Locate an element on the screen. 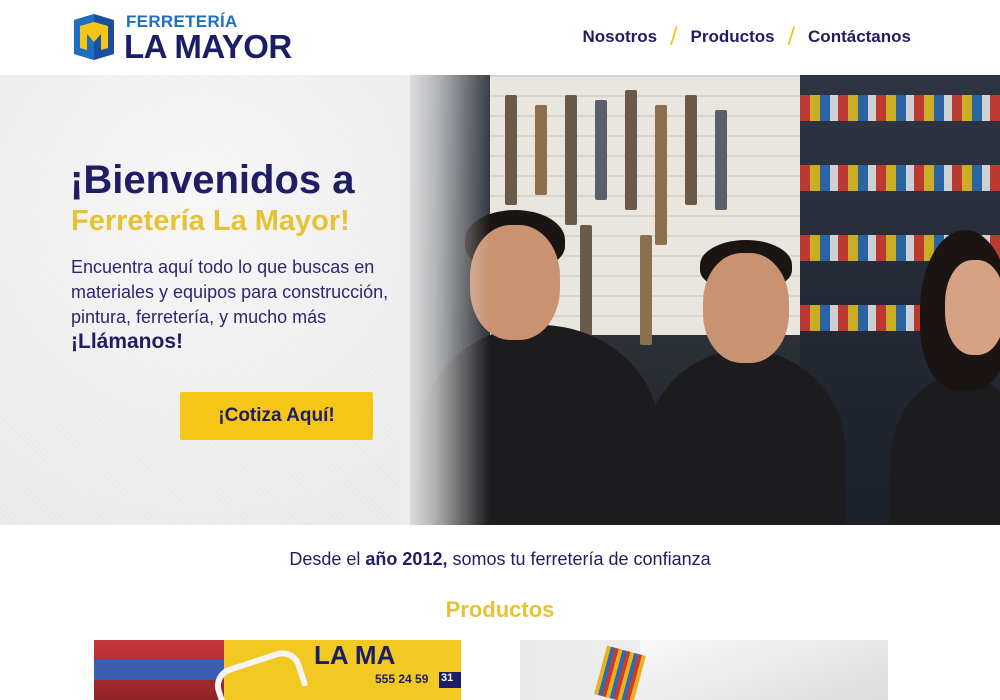  tagline-prefix: Desde el is located at coordinates (327, 559).